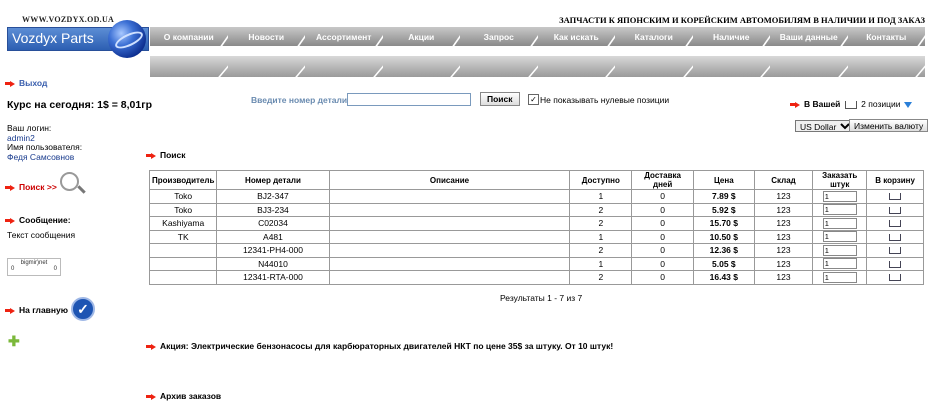 Image resolution: width=935 pixels, height=415 pixels. What do you see at coordinates (266, 36) in the screenshot?
I see `nav-item-news: Новости` at bounding box center [266, 36].